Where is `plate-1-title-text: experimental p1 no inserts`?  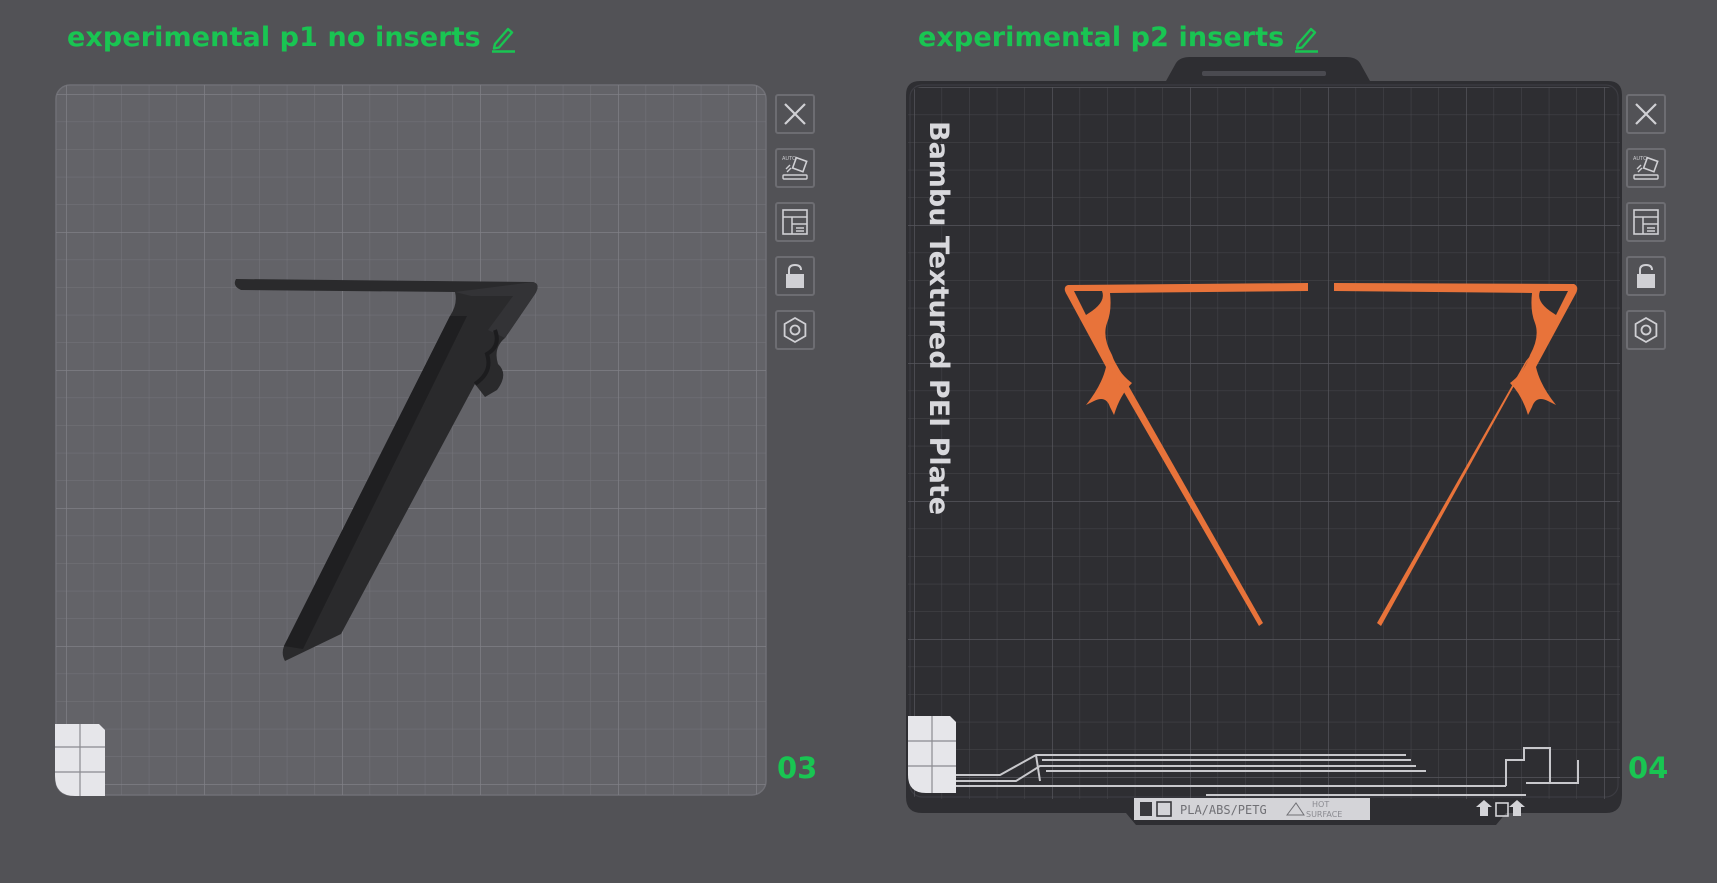
plate-1-title-text: experimental p1 no inserts is located at coordinates (274, 37).